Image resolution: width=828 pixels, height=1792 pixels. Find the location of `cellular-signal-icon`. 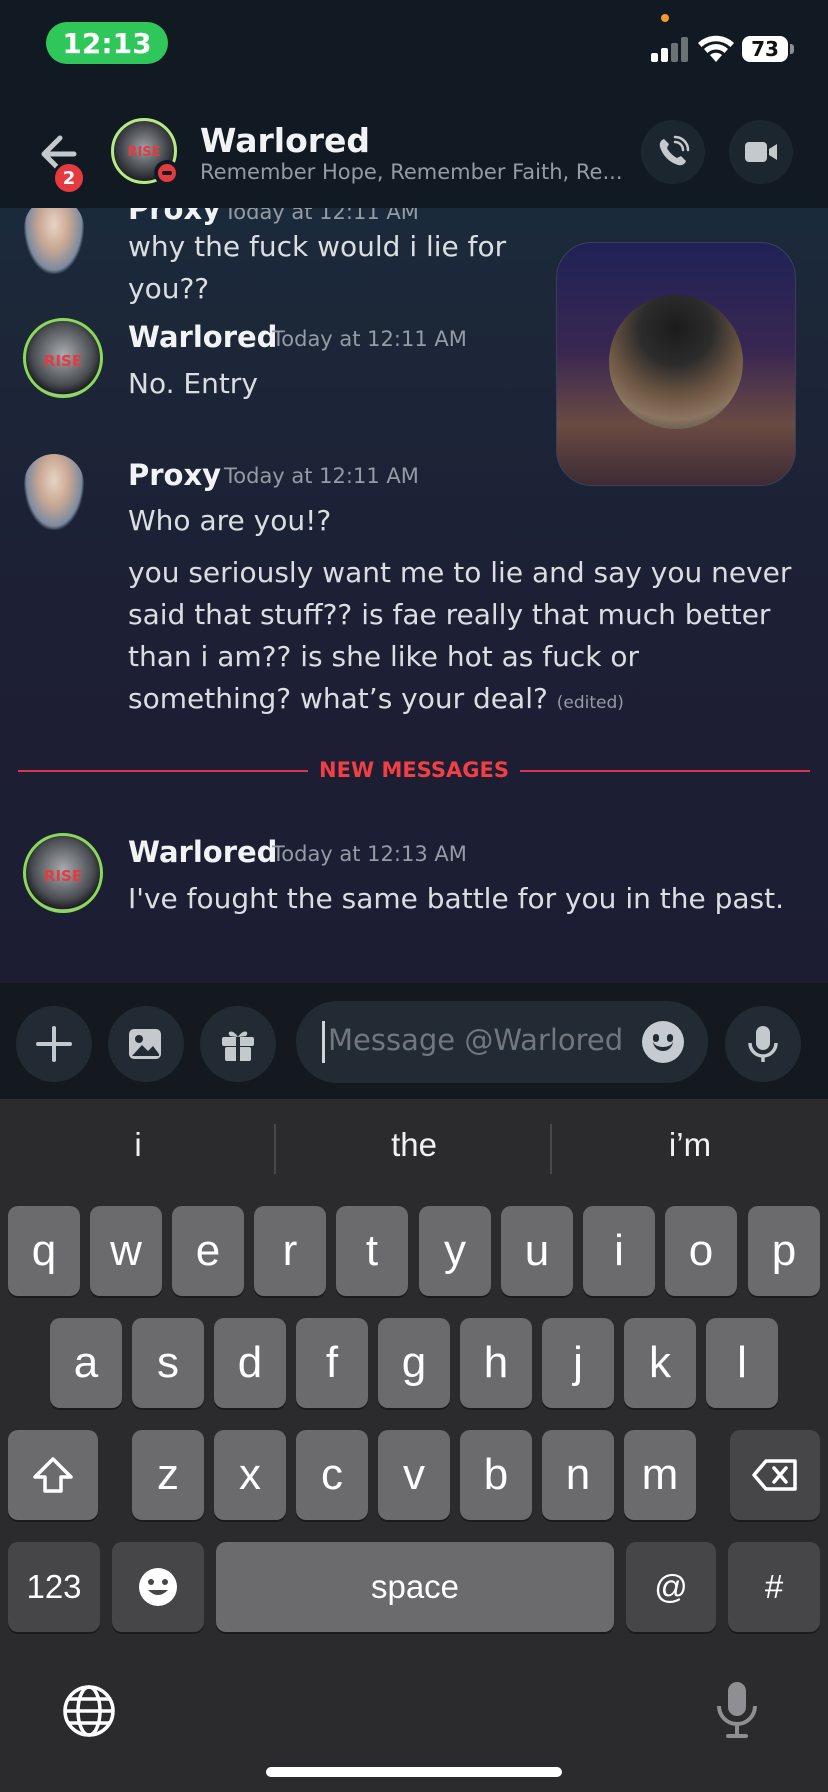

cellular-signal-icon is located at coordinates (671, 49).